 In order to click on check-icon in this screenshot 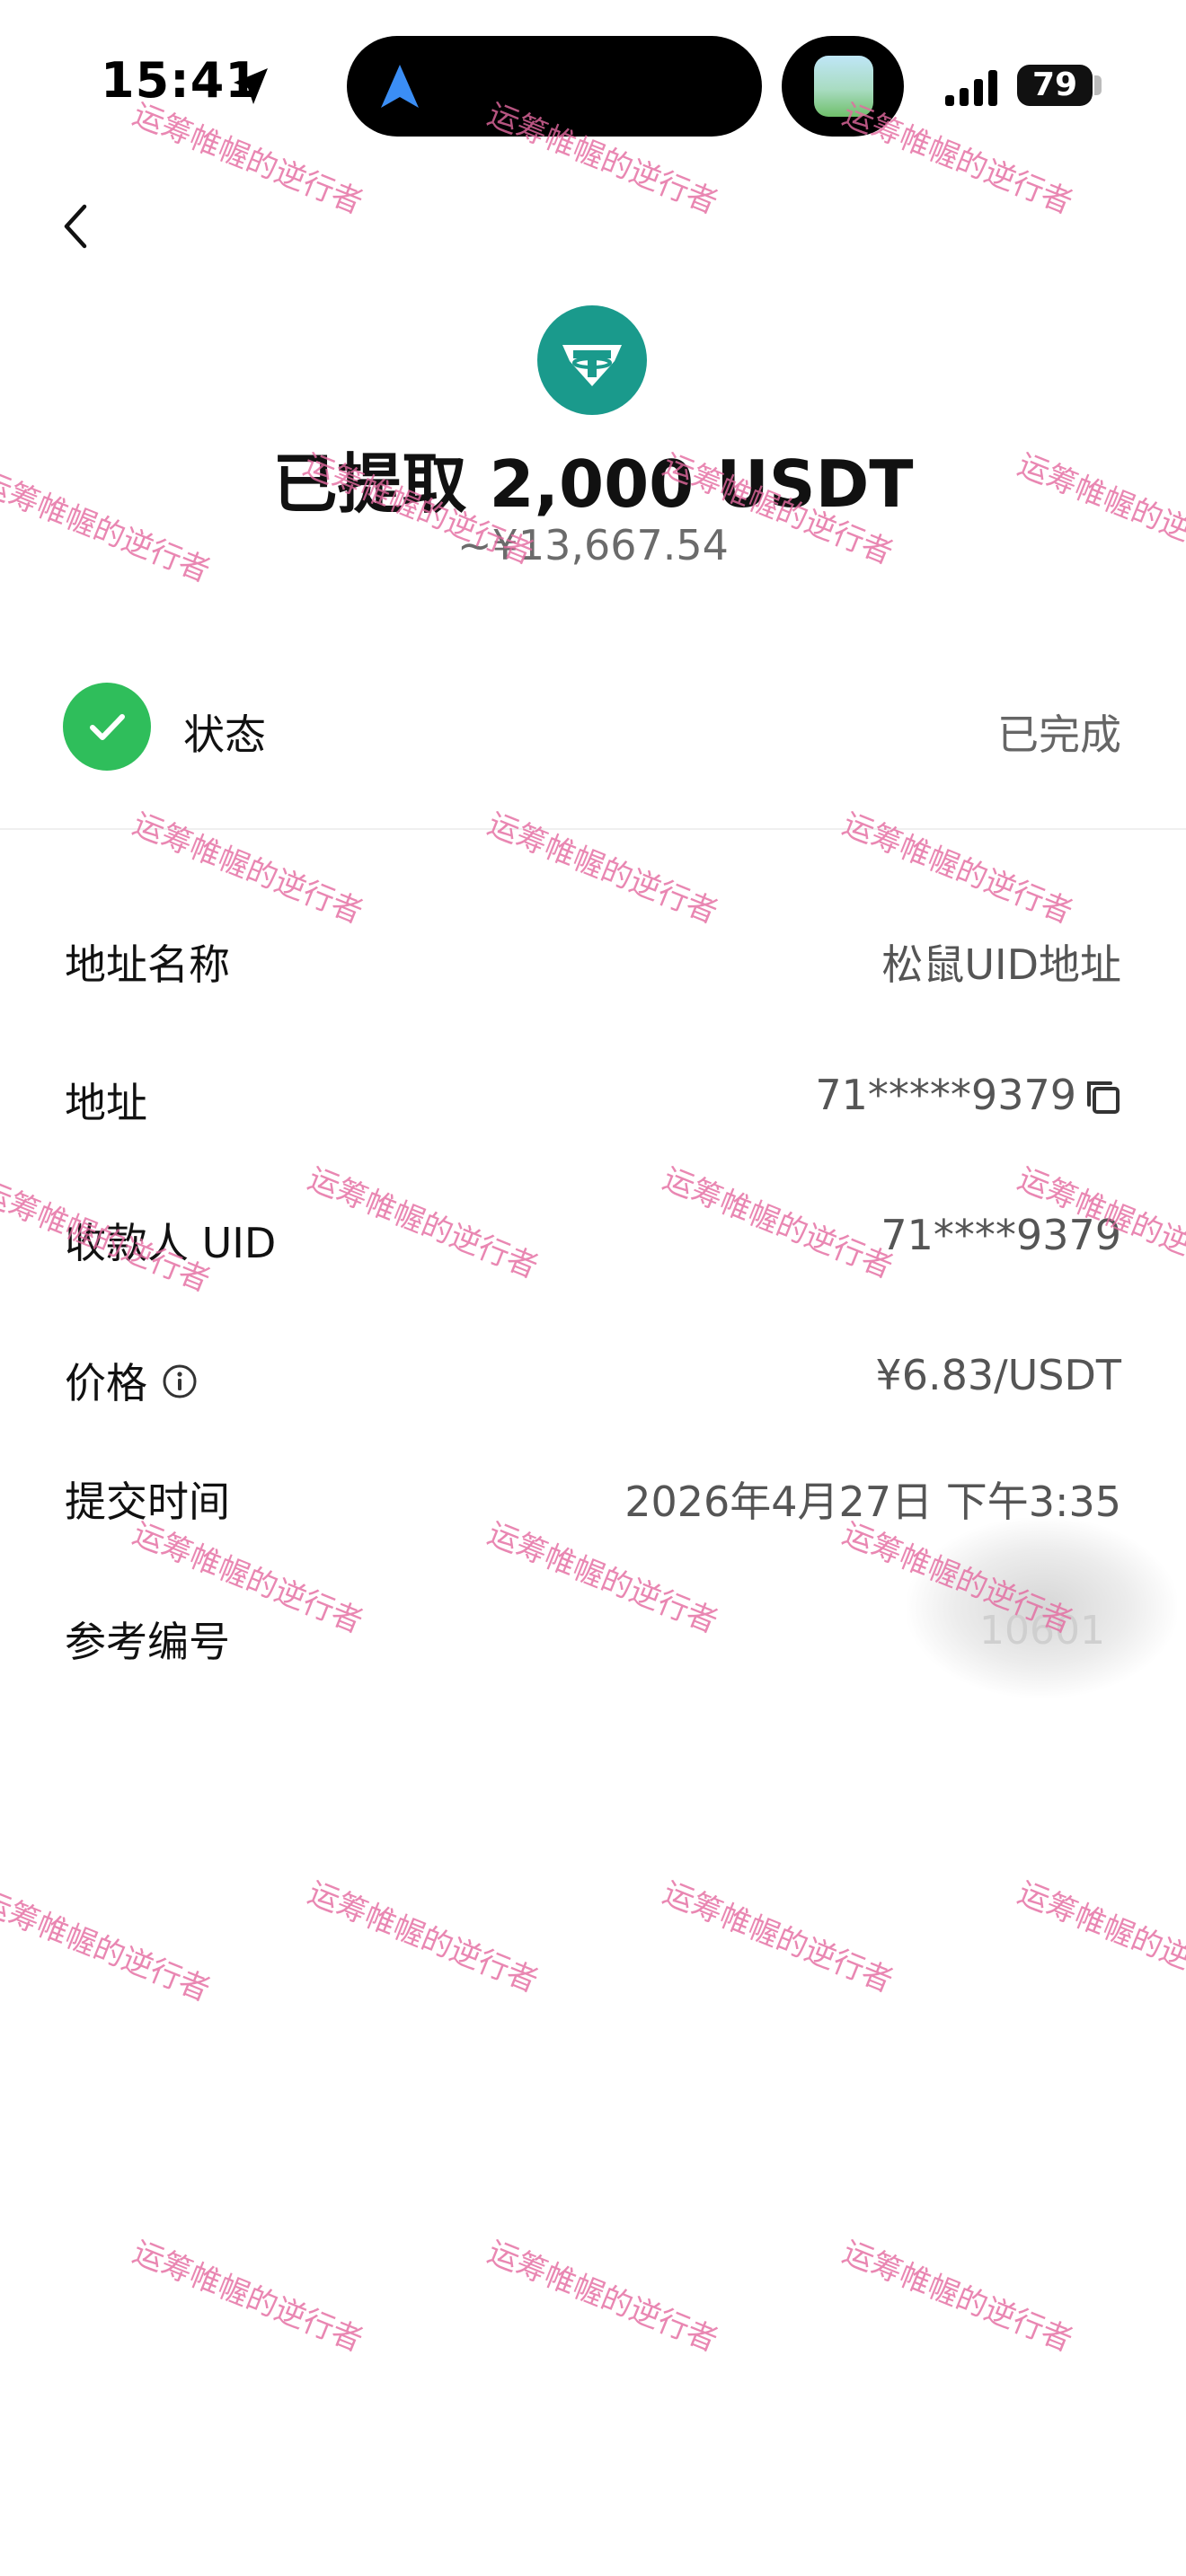, I will do `click(107, 727)`.